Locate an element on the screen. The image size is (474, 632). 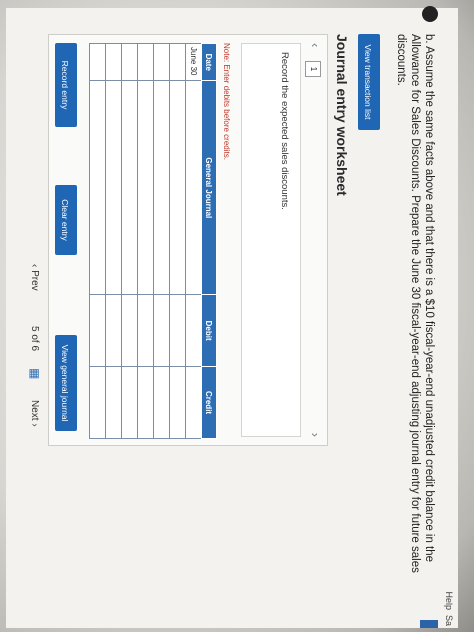
prev-button: ‹ Prev is located at coordinates (34, 277).